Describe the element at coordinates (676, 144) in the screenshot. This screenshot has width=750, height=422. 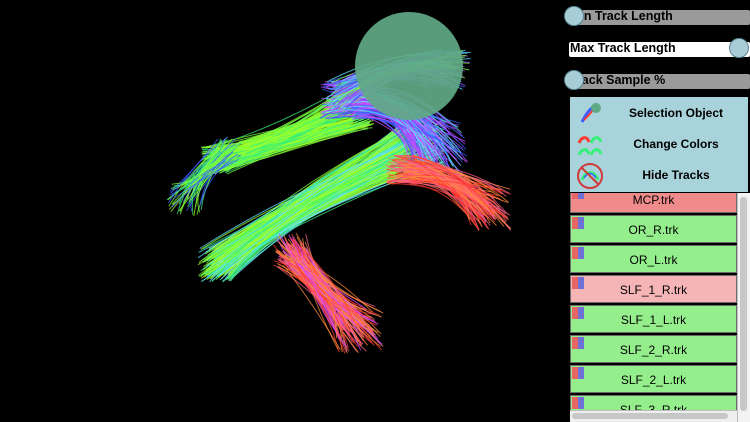
I see `change-colors-label: Change Colors` at that location.